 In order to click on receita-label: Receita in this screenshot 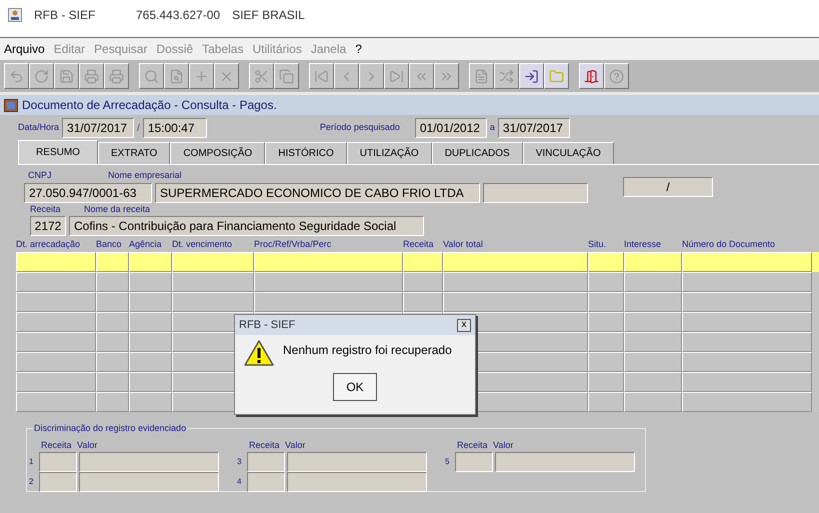, I will do `click(46, 209)`.